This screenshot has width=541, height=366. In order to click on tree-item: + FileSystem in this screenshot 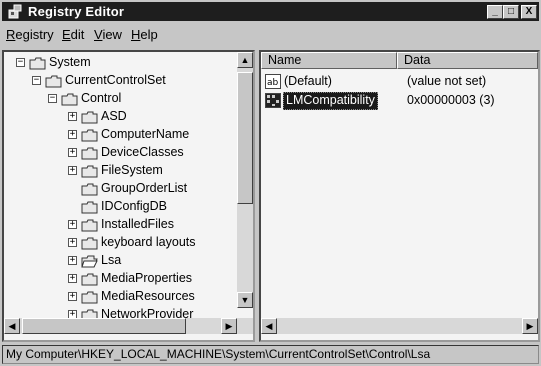, I will do `click(119, 171)`.